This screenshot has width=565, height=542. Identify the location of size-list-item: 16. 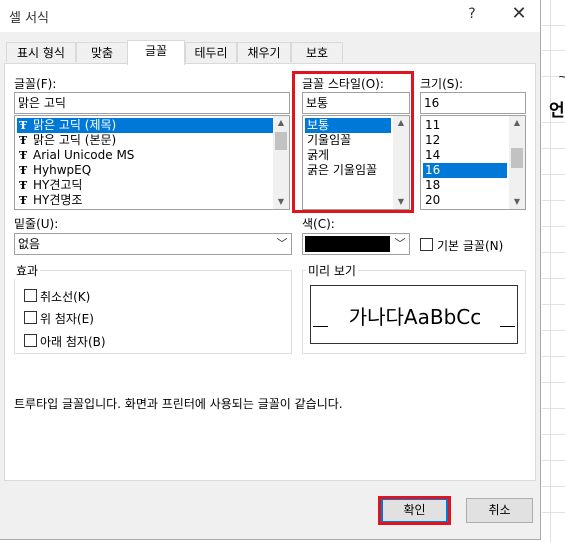
(465, 170).